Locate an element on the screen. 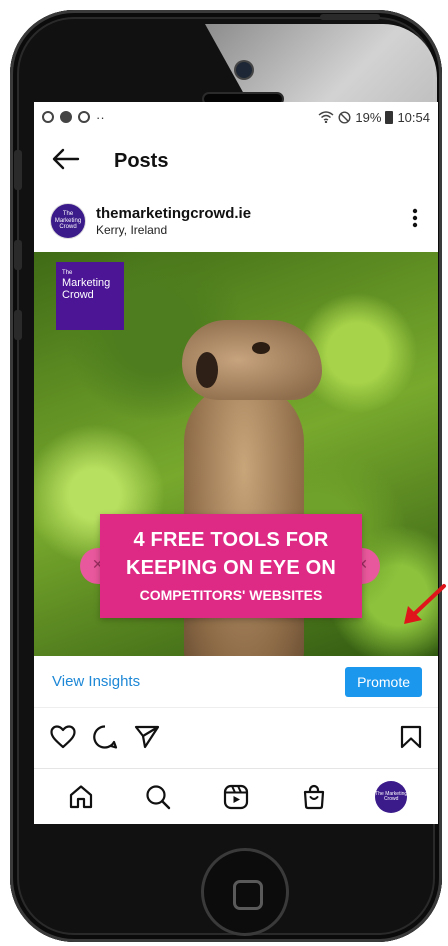 This screenshot has width=448, height=946. brand-logo-small: The is located at coordinates (67, 273).